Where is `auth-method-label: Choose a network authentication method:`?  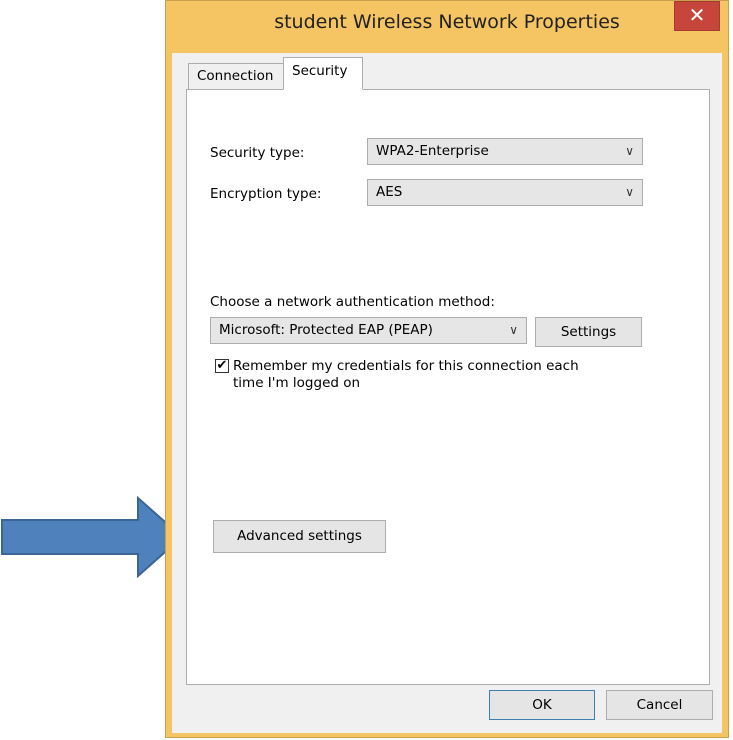
auth-method-label: Choose a network authentication method: is located at coordinates (352, 302).